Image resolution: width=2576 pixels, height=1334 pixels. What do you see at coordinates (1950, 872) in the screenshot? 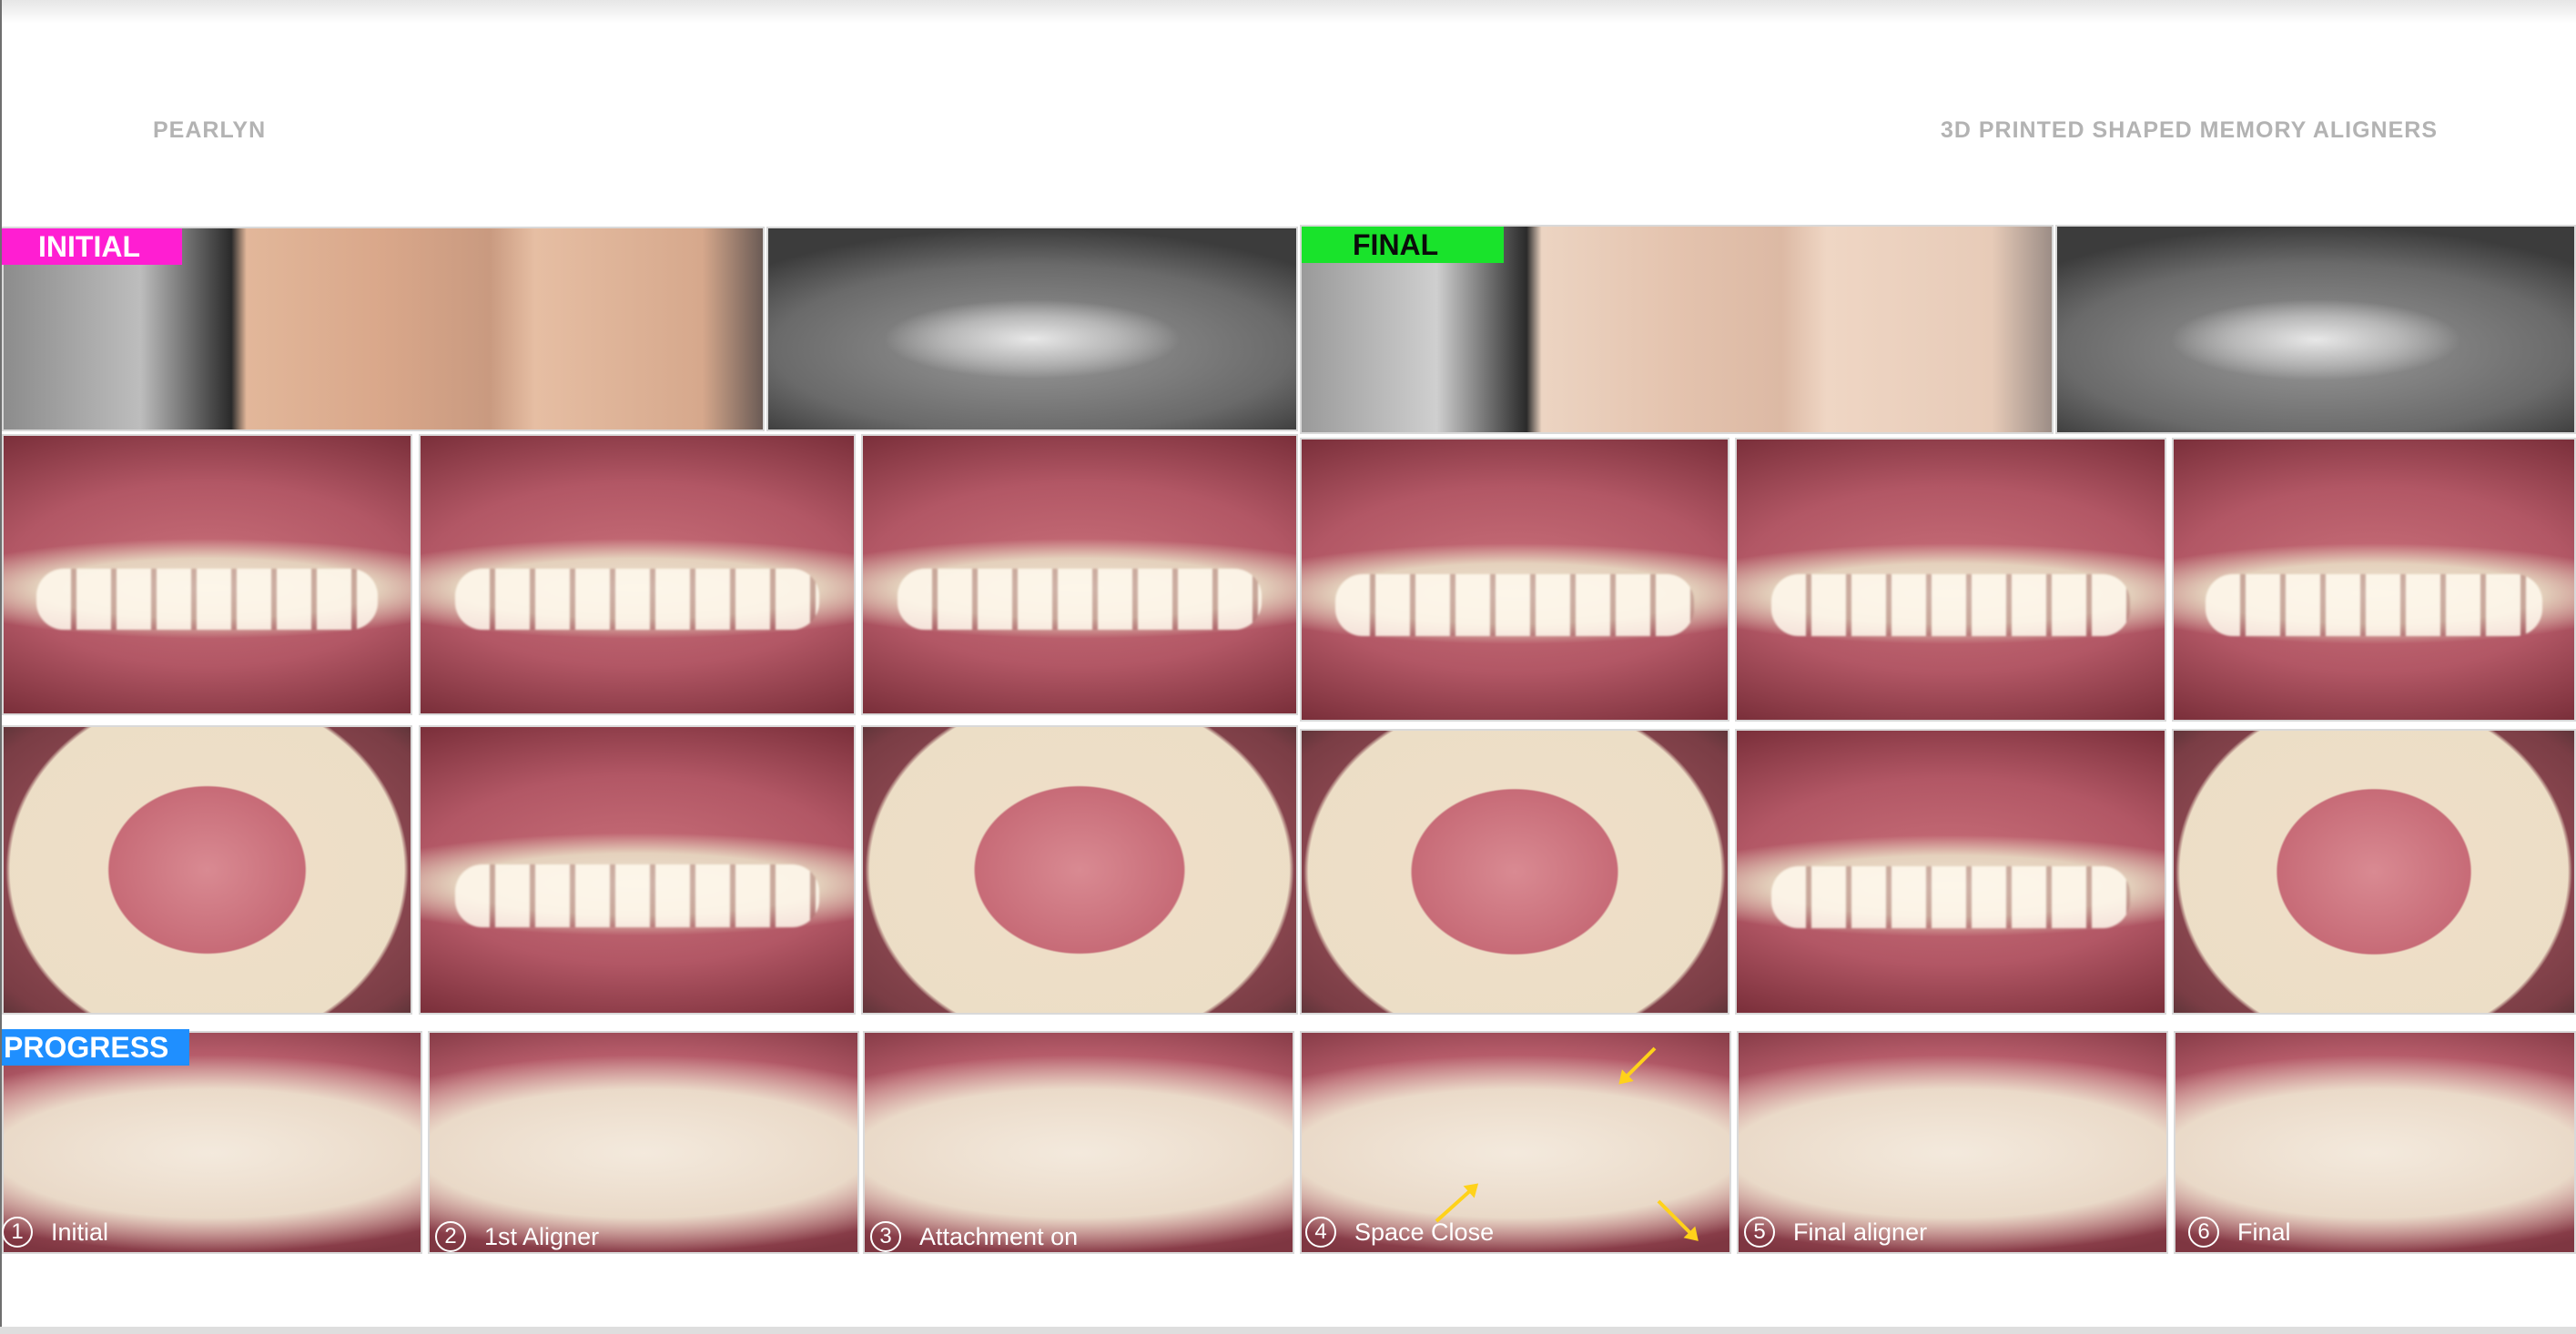
I see `final-overjet-photo` at bounding box center [1950, 872].